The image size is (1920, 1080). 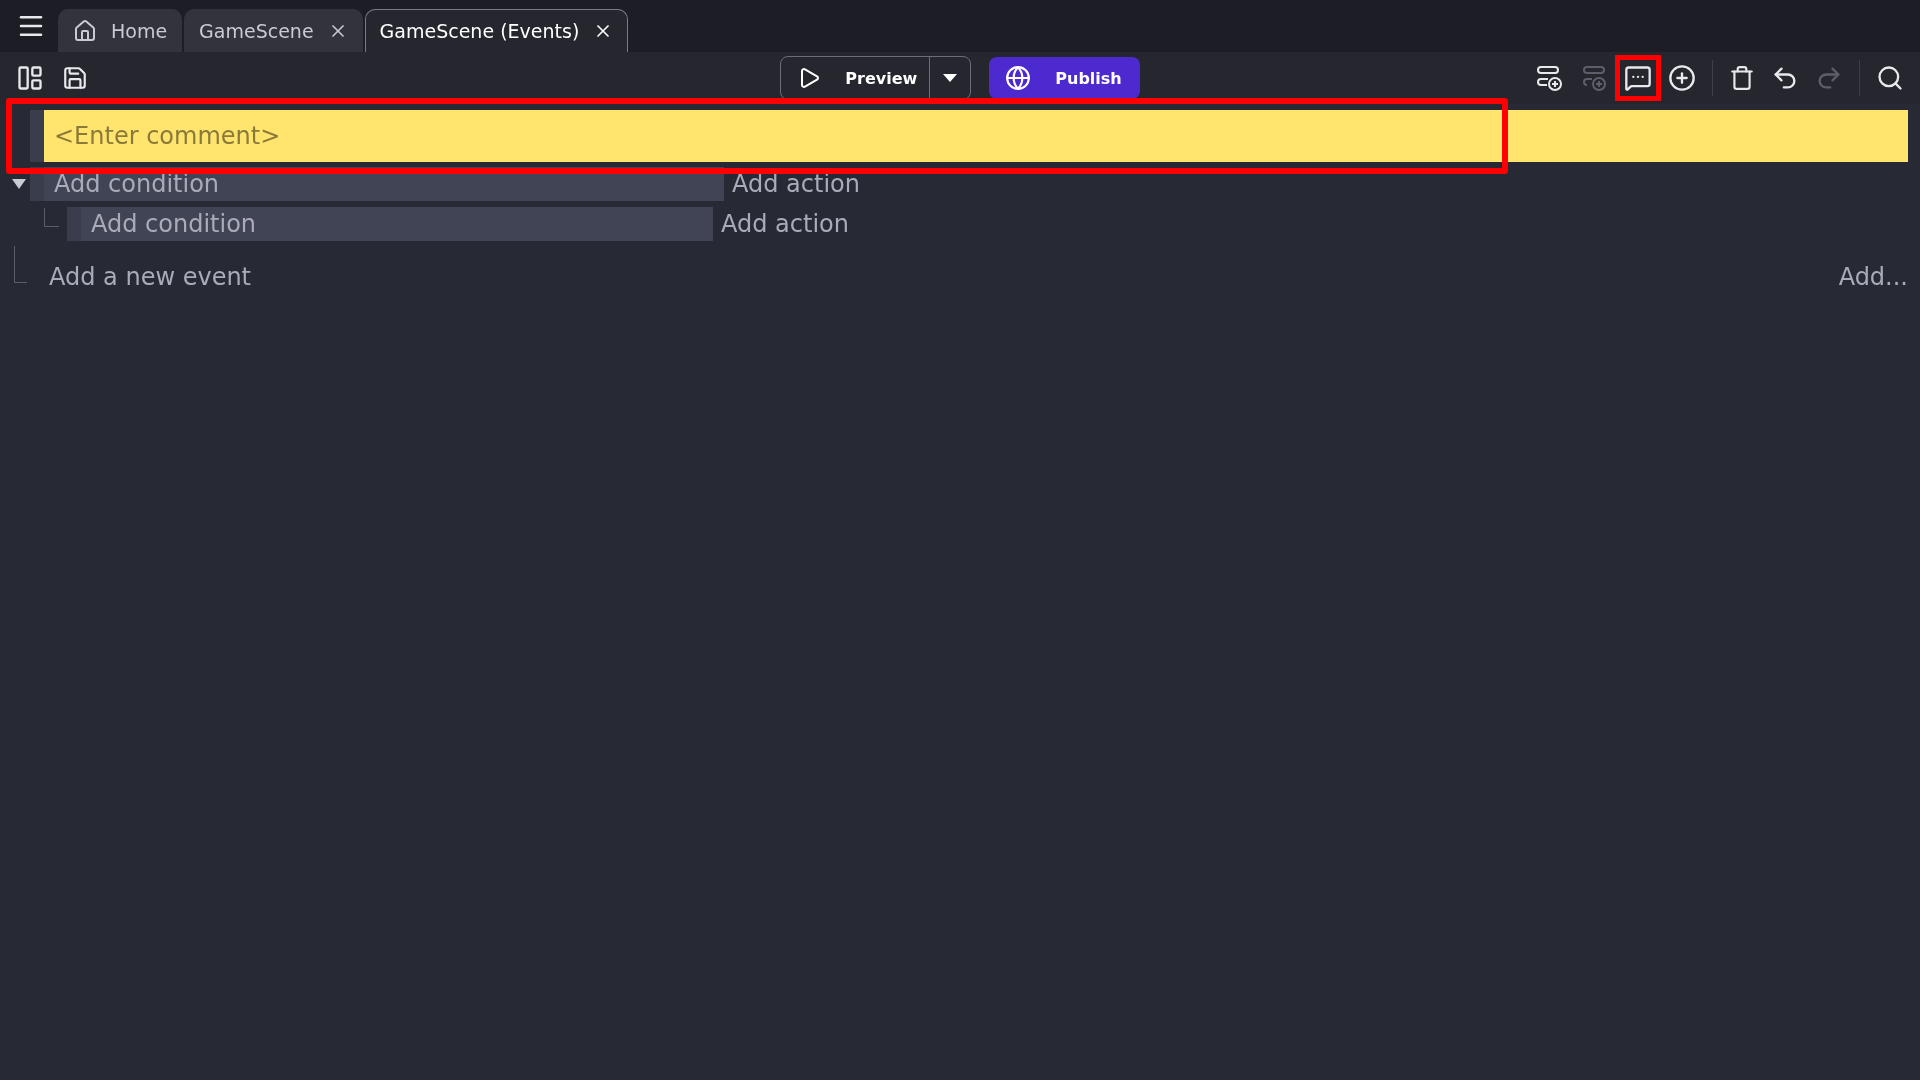 What do you see at coordinates (1064, 78) in the screenshot?
I see `publish-button: Publish` at bounding box center [1064, 78].